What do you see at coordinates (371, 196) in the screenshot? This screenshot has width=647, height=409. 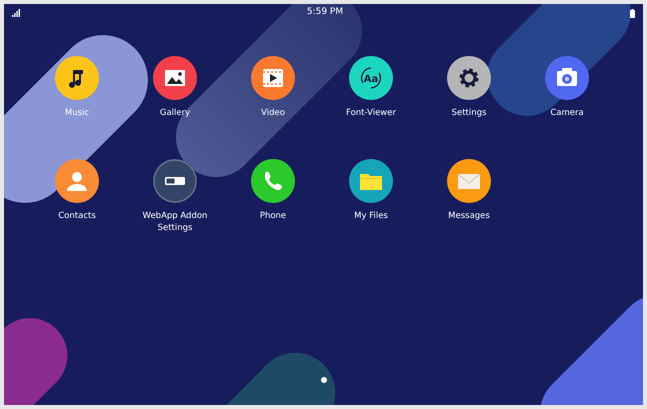 I see `app-icon-button: My Files` at bounding box center [371, 196].